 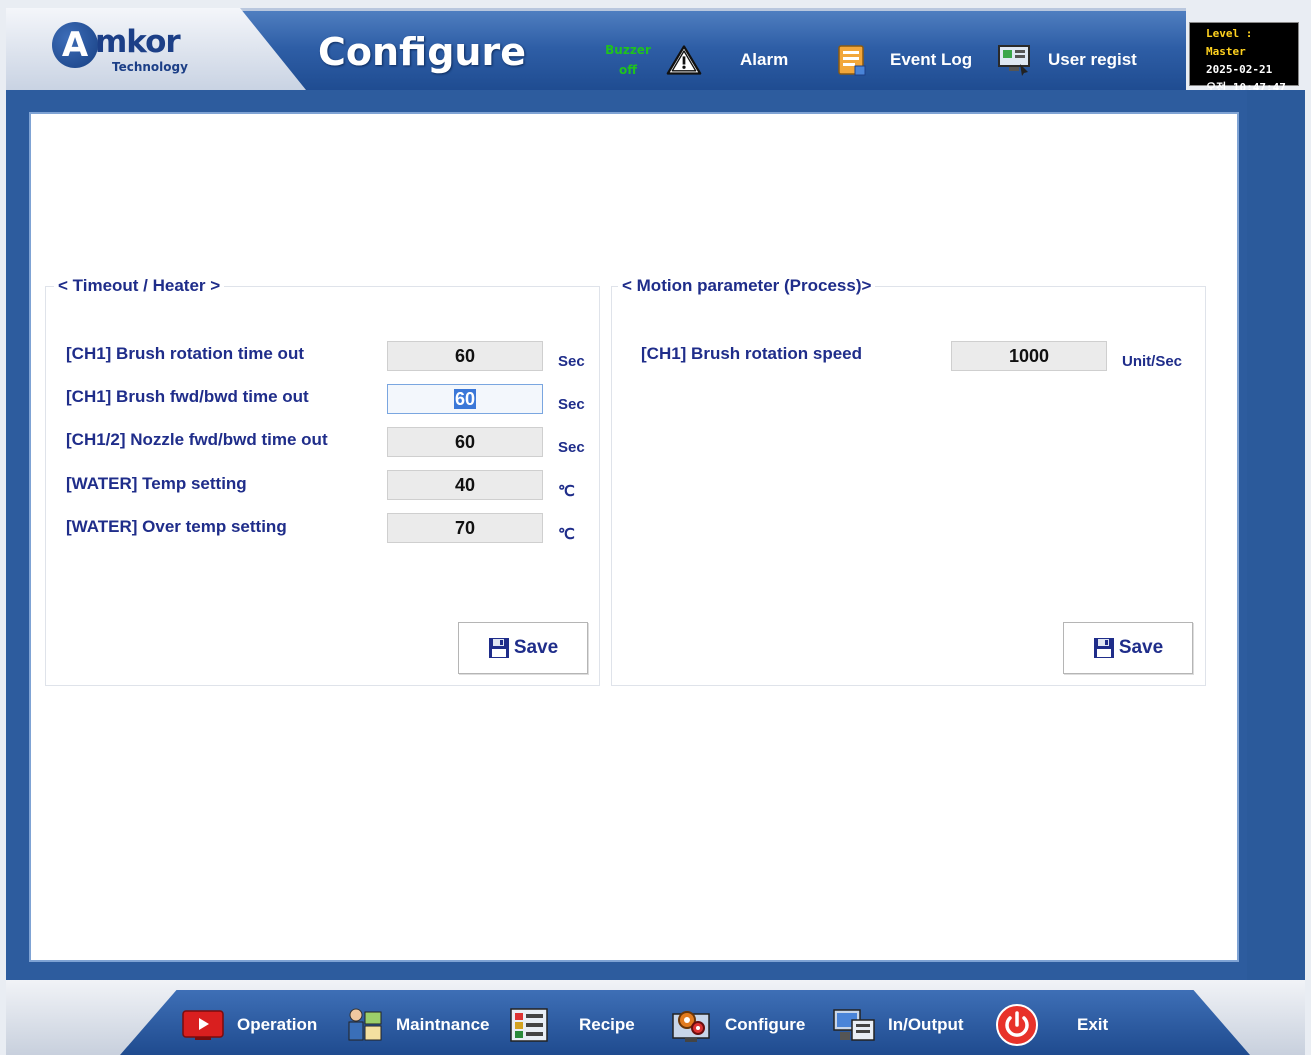 What do you see at coordinates (364, 1025) in the screenshot?
I see `maintenance-icon` at bounding box center [364, 1025].